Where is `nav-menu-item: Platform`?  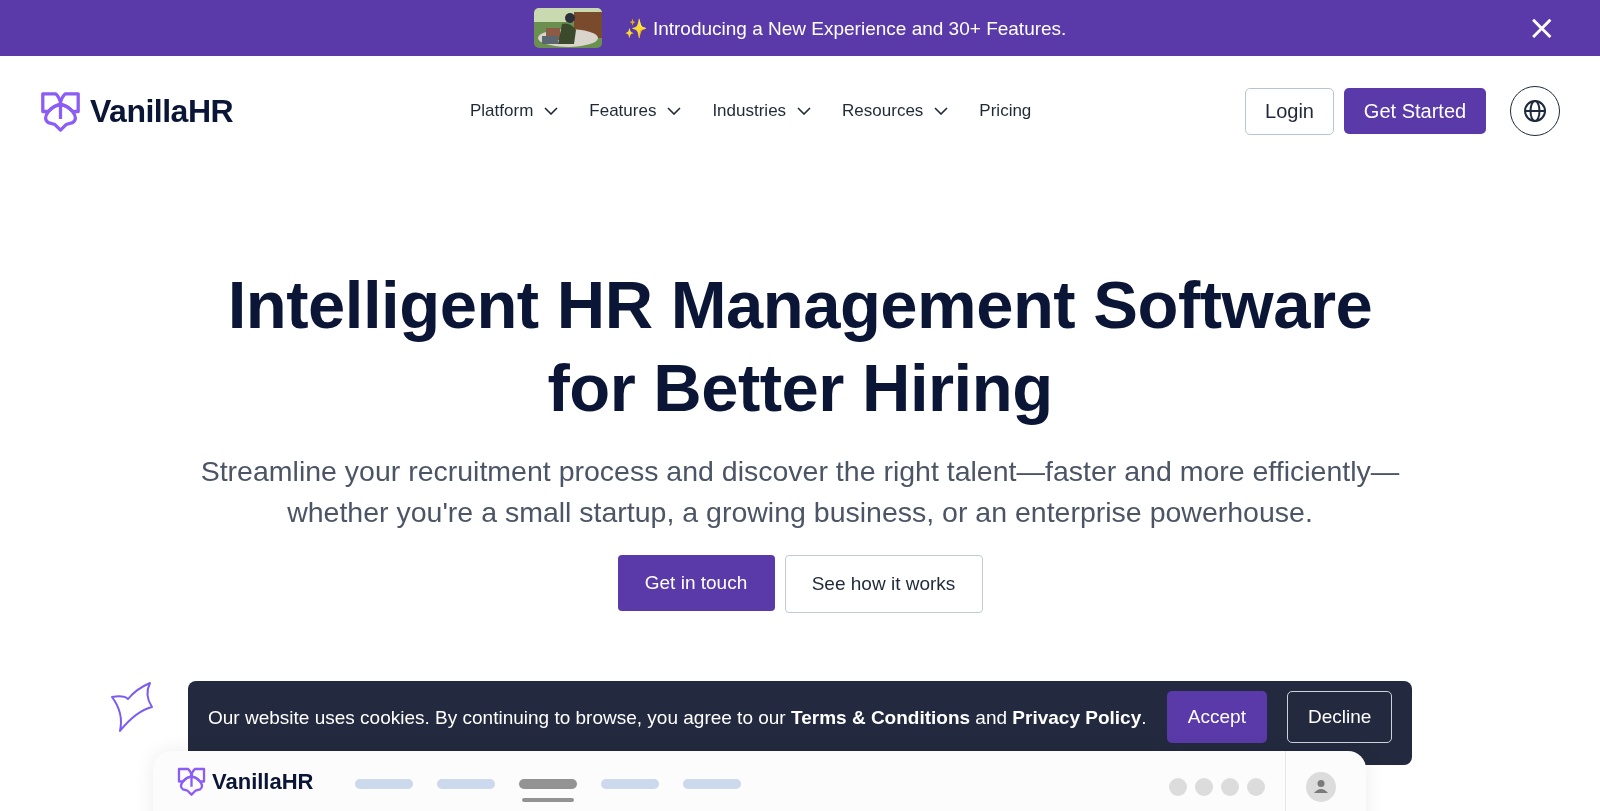 nav-menu-item: Platform is located at coordinates (514, 111).